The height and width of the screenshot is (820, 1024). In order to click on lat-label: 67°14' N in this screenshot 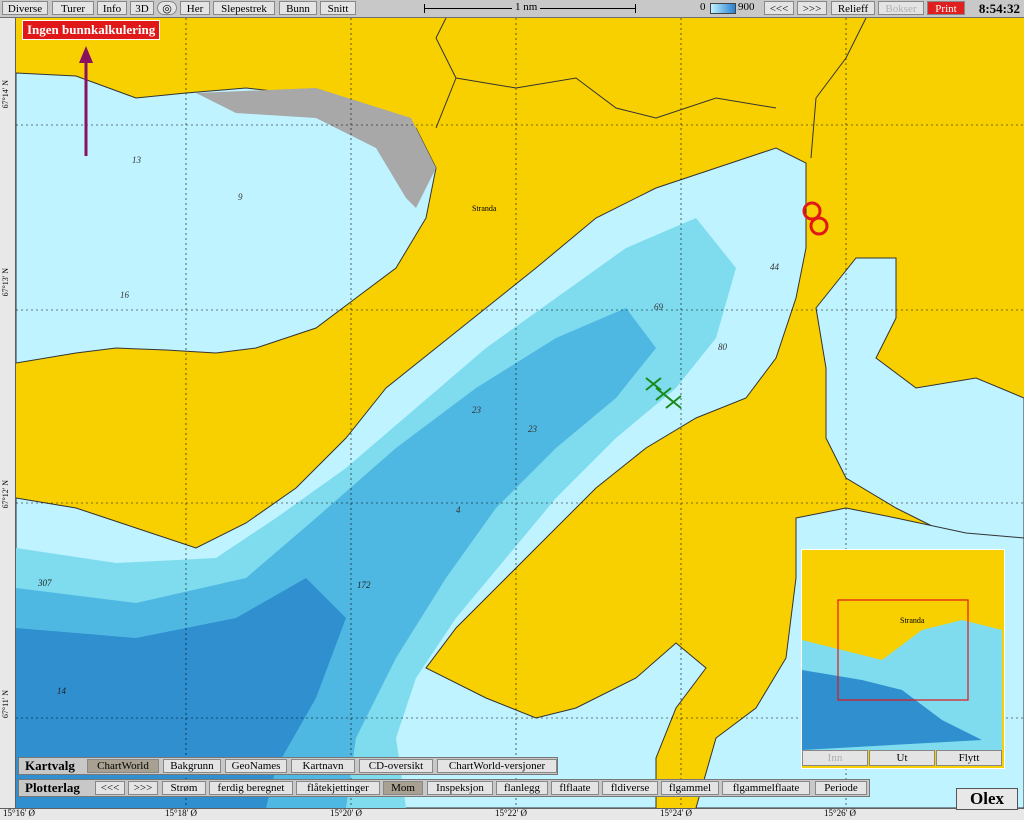, I will do `click(5, 94)`.